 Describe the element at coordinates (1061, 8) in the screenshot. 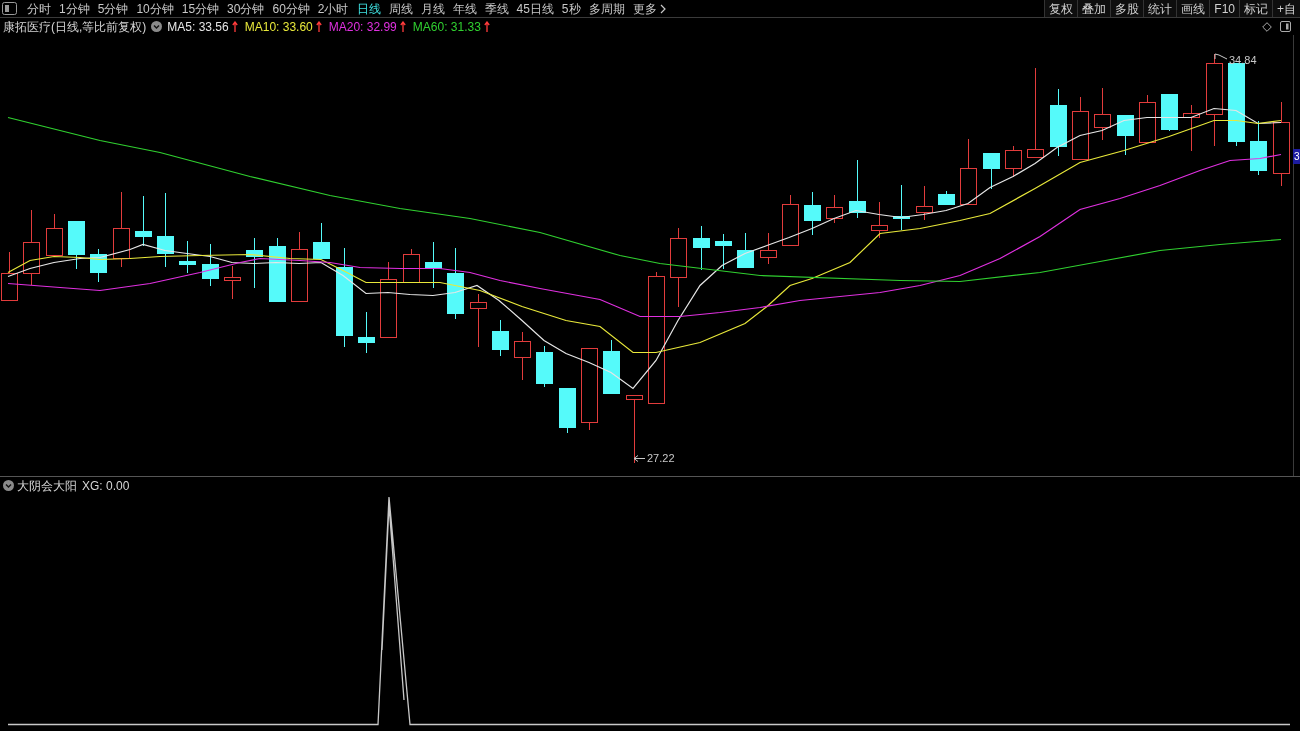

I see `toolbar-button: 复权` at that location.